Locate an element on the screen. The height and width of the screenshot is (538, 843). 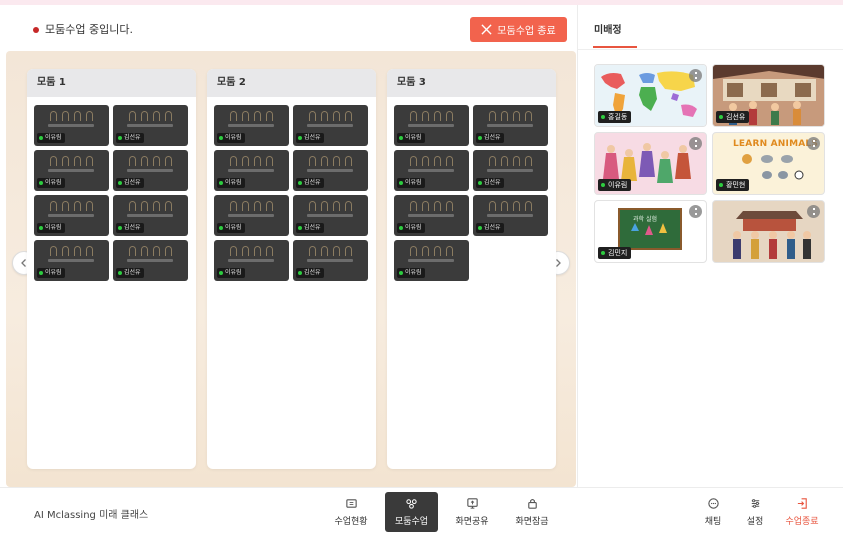
group-column-3: 모둠 3 이유림 김선유 이유림 김선유 이유림 김선유 이유림 is located at coordinates (471, 269).